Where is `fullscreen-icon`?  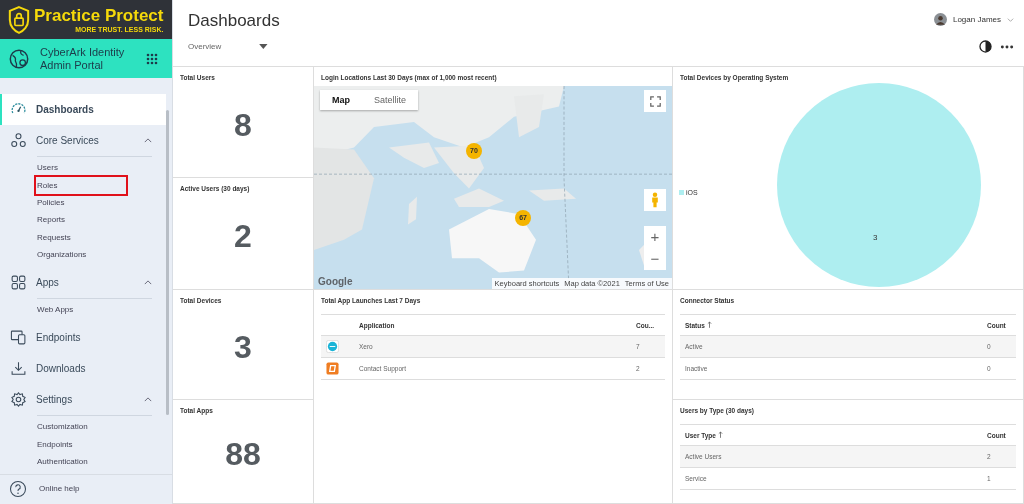 fullscreen-icon is located at coordinates (655, 101).